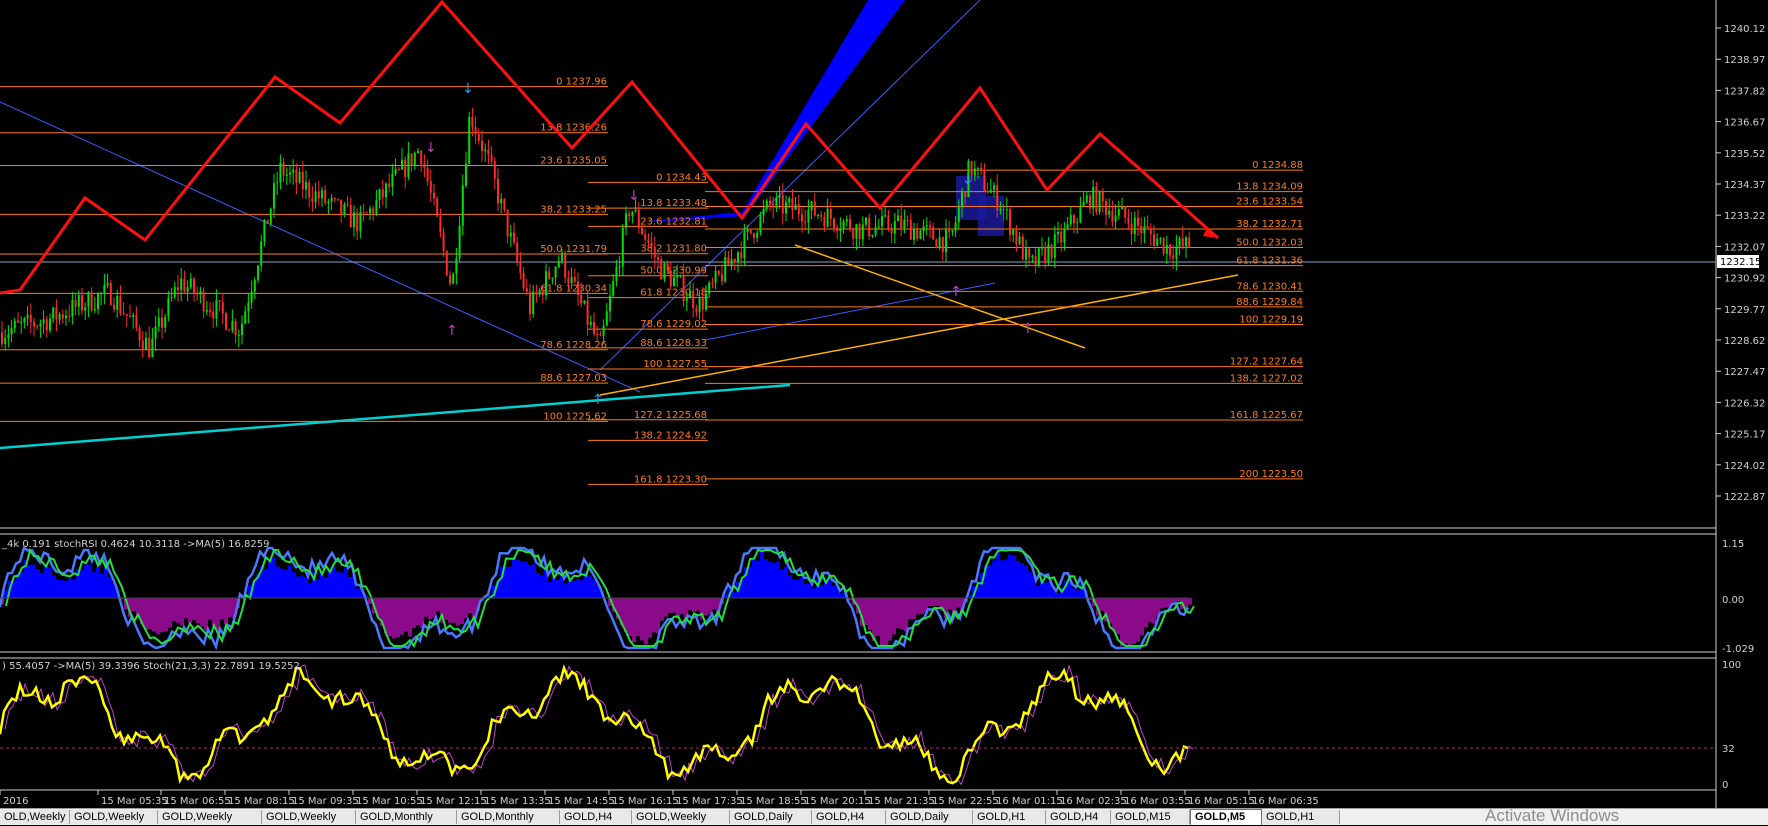 The height and width of the screenshot is (826, 1768). I want to click on fib-level-label: 161.8 1223.30, so click(670, 479).